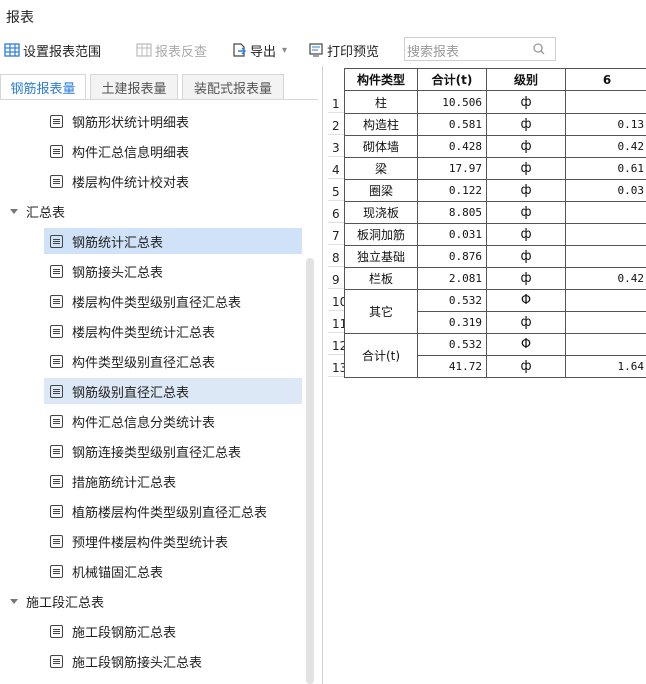  I want to click on cell-total: 8.805, so click(452, 212).